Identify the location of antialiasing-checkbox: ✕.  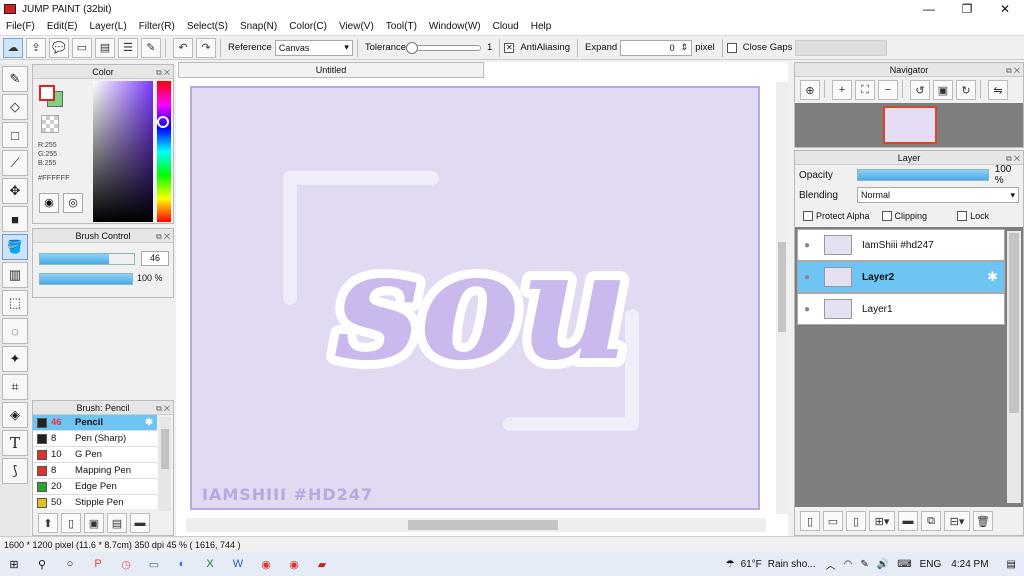
(509, 47).